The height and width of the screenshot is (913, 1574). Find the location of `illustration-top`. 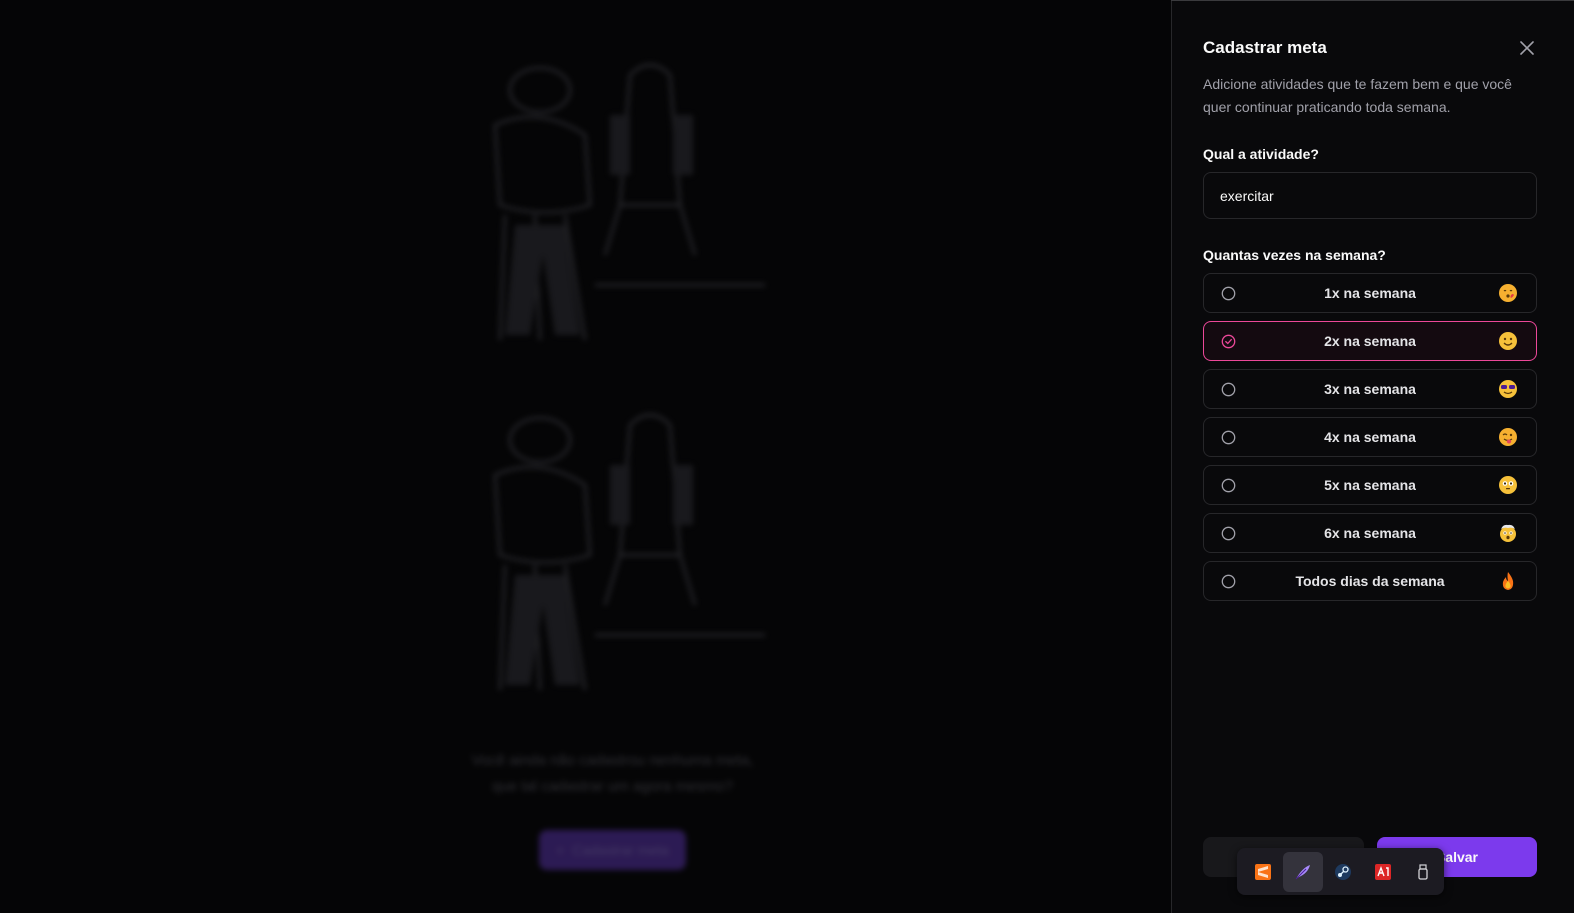

illustration-top is located at coordinates (615, 205).